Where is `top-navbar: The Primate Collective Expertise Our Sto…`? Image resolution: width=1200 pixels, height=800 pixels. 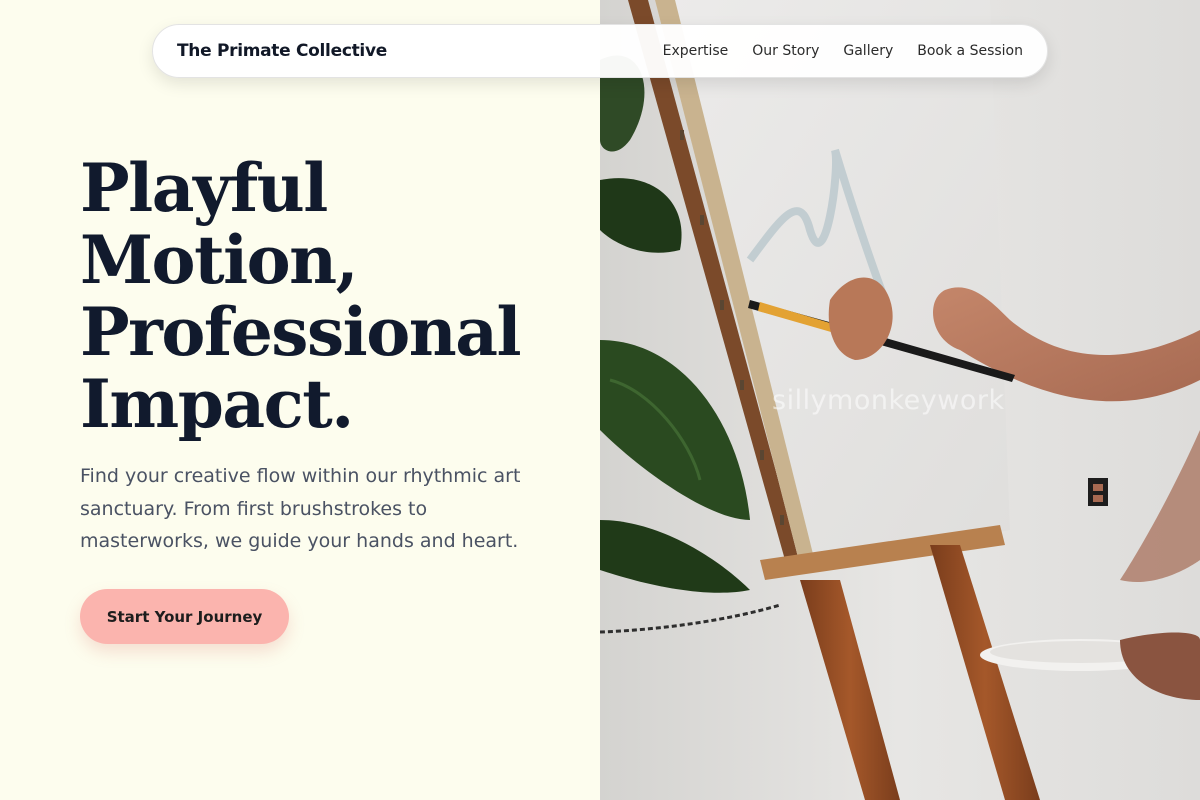 top-navbar: The Primate Collective Expertise Our Sto… is located at coordinates (600, 51).